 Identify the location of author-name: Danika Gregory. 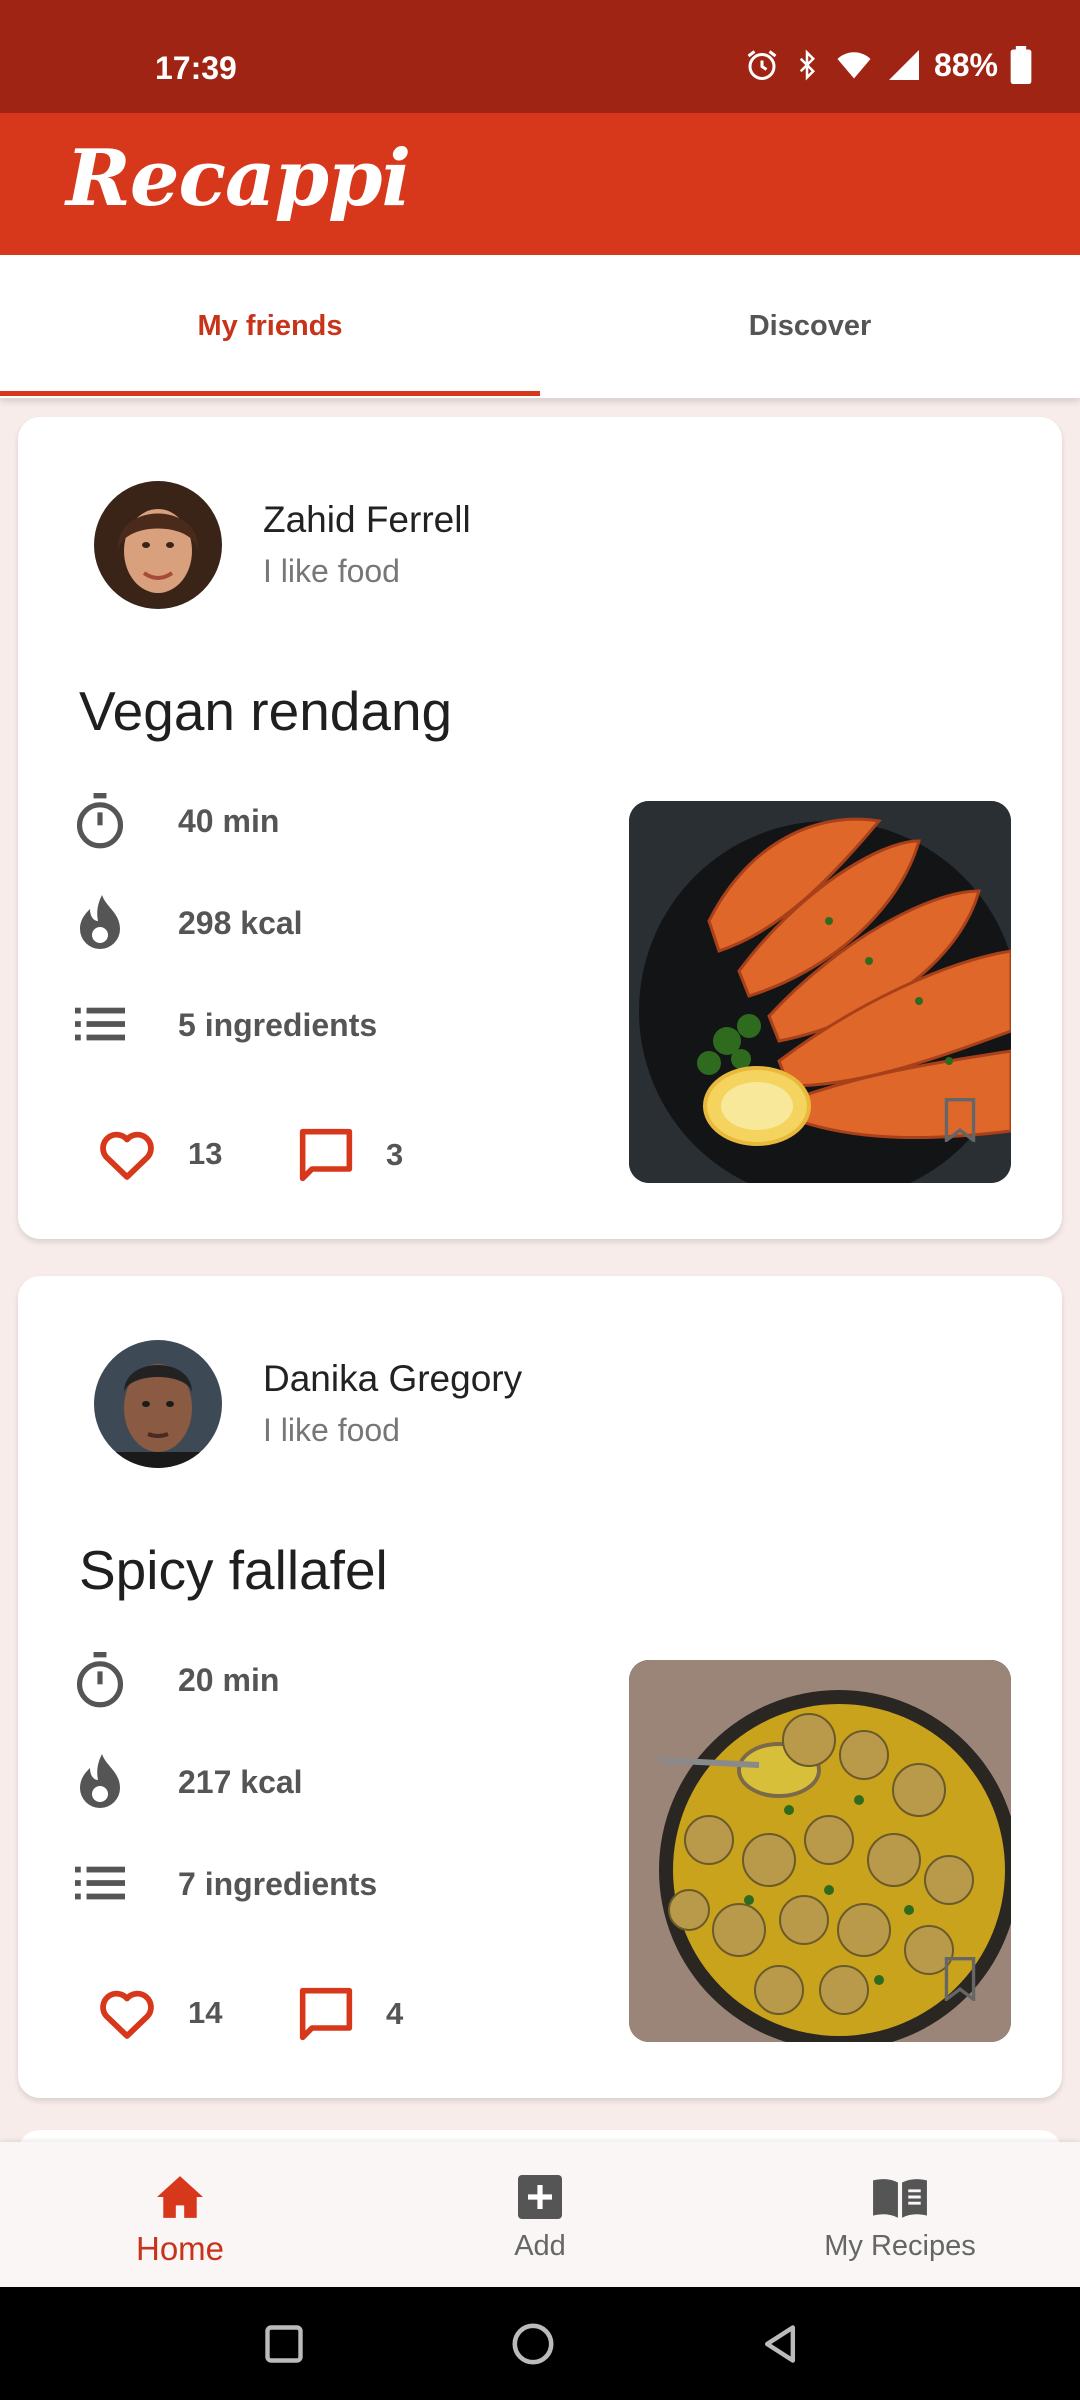
(392, 1379).